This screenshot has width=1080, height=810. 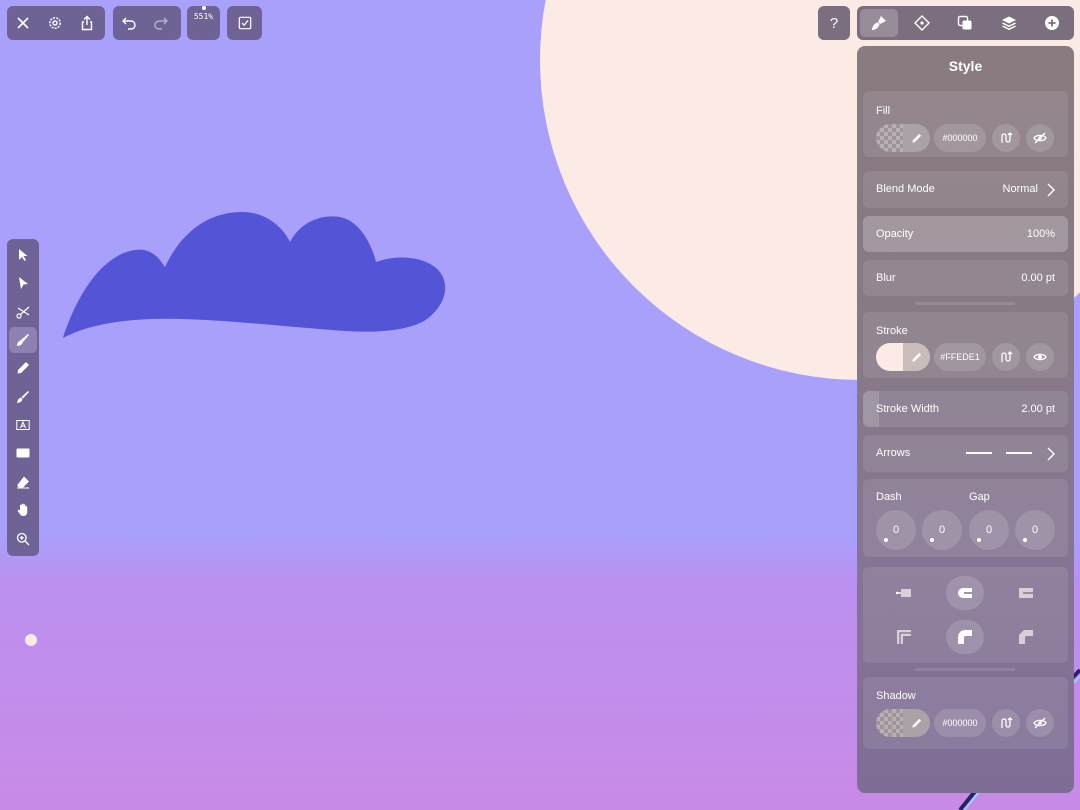 I want to click on share-icon, so click(x=87, y=23).